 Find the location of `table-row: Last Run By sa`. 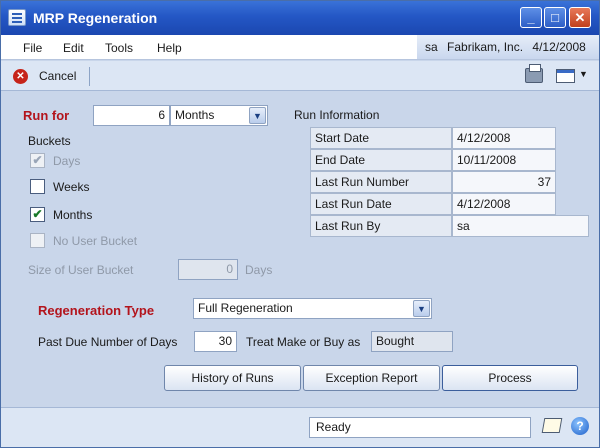

table-row: Last Run By sa is located at coordinates (449, 226).